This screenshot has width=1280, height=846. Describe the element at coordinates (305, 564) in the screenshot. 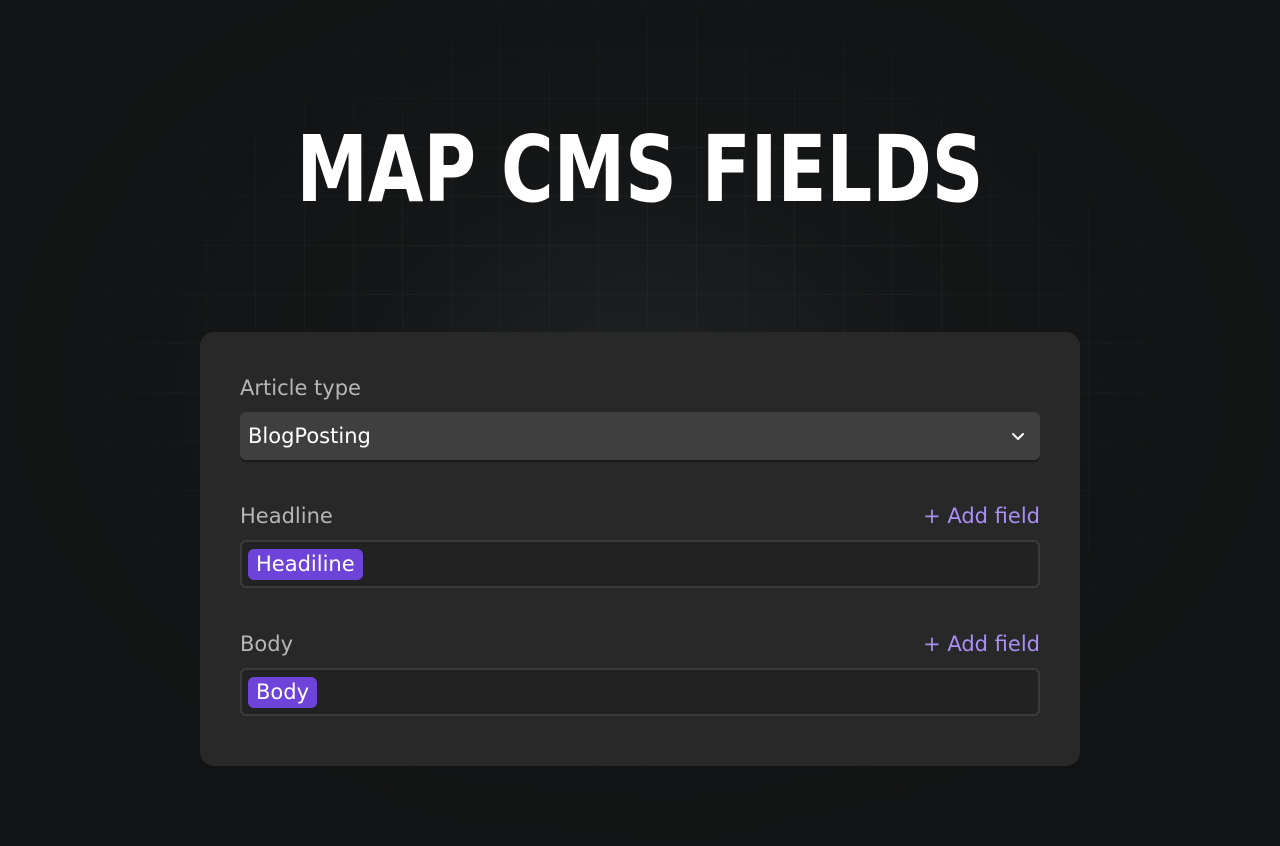

I see `headline-field-chip: Headiline` at that location.